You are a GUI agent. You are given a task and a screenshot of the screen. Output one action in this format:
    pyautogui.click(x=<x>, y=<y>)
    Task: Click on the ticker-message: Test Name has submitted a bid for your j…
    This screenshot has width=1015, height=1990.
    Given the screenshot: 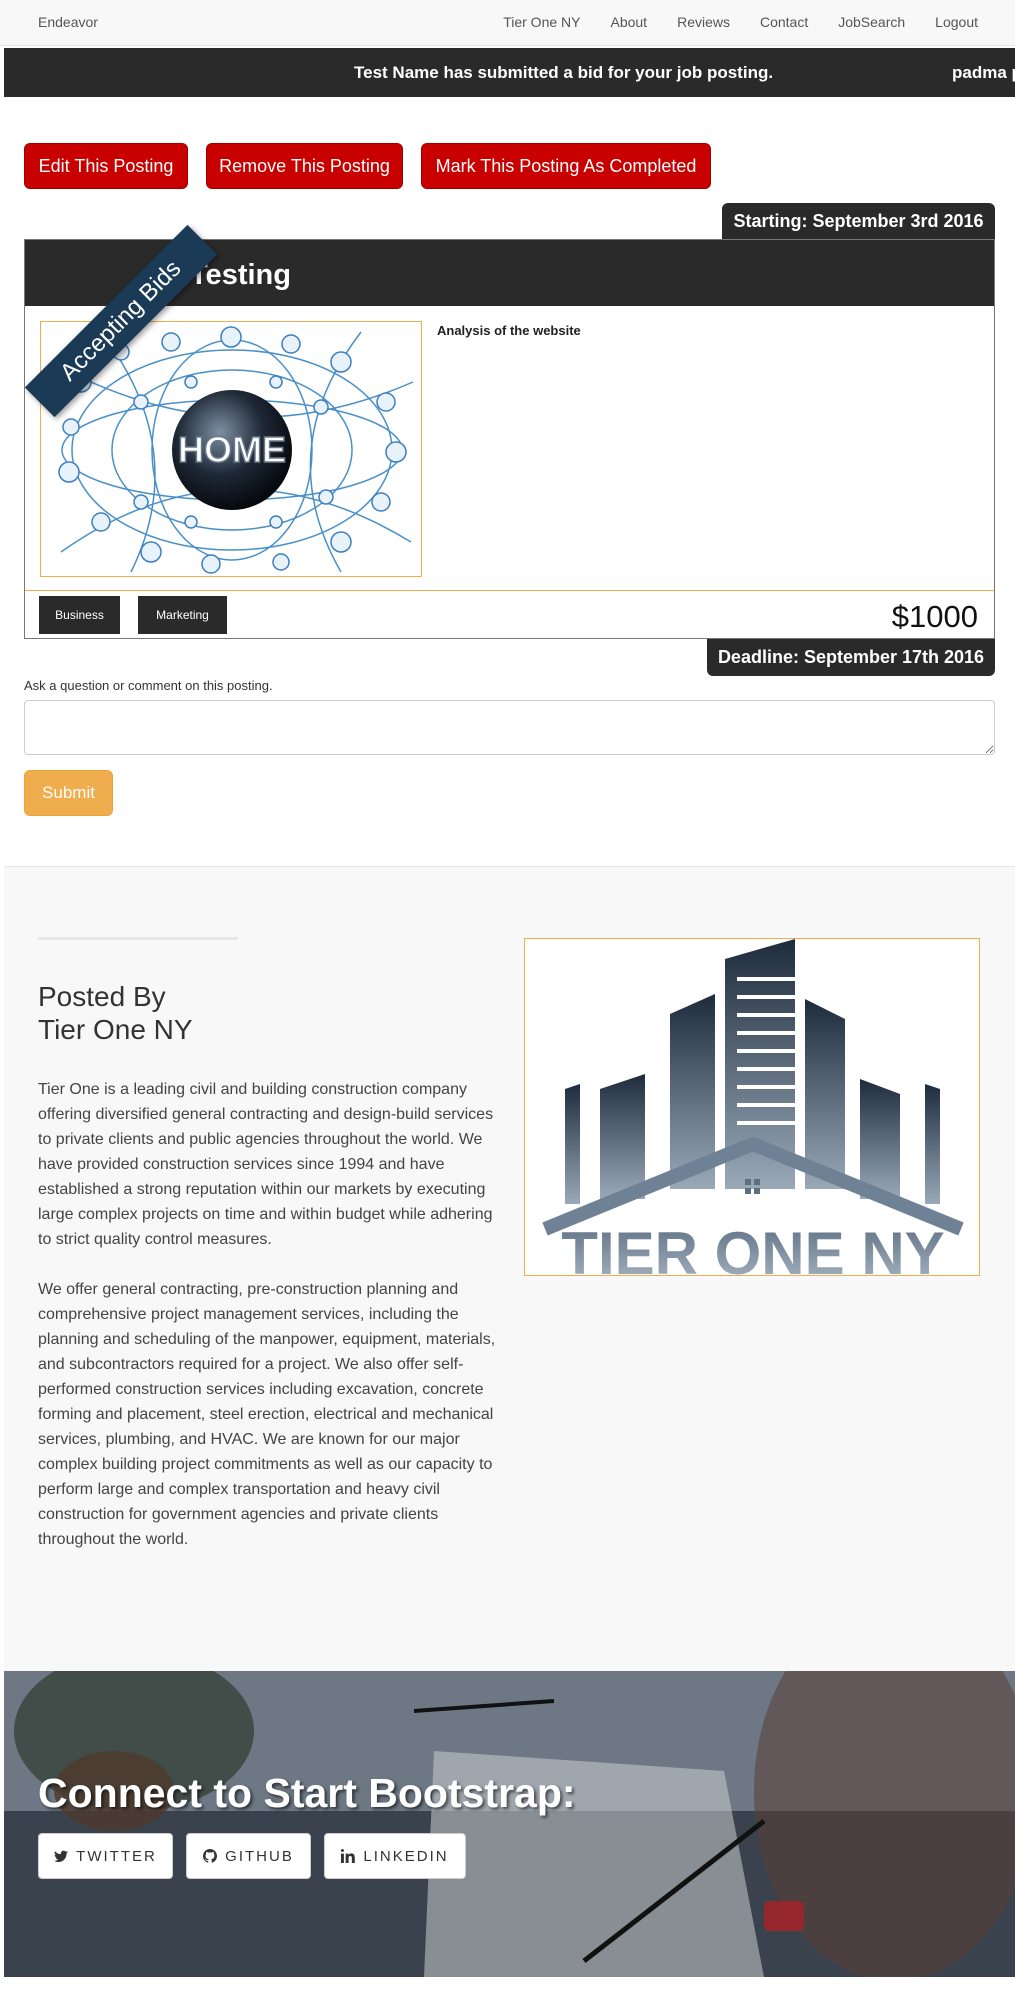 What is the action you would take?
    pyautogui.click(x=564, y=72)
    